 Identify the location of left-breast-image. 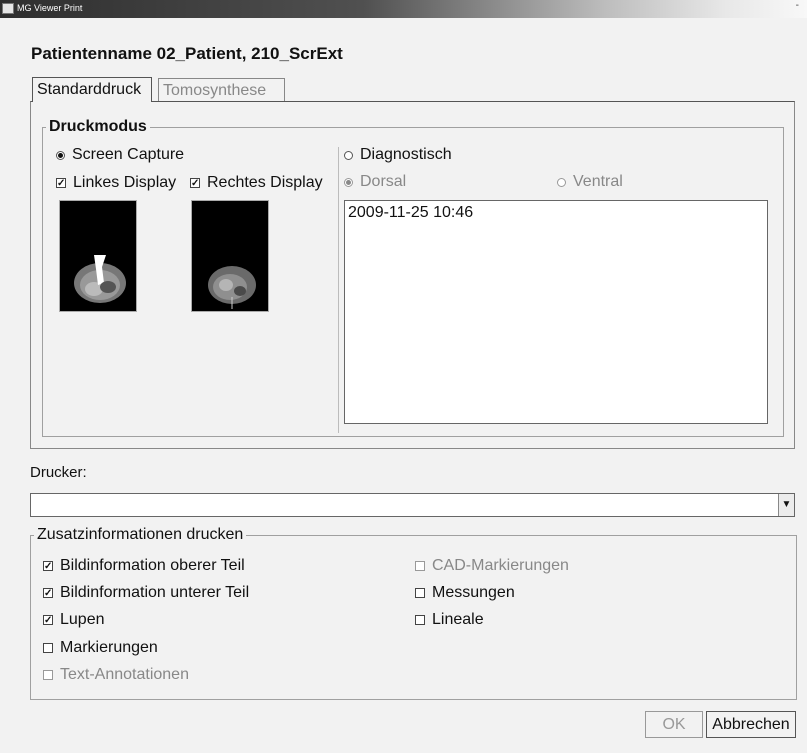
(98, 256).